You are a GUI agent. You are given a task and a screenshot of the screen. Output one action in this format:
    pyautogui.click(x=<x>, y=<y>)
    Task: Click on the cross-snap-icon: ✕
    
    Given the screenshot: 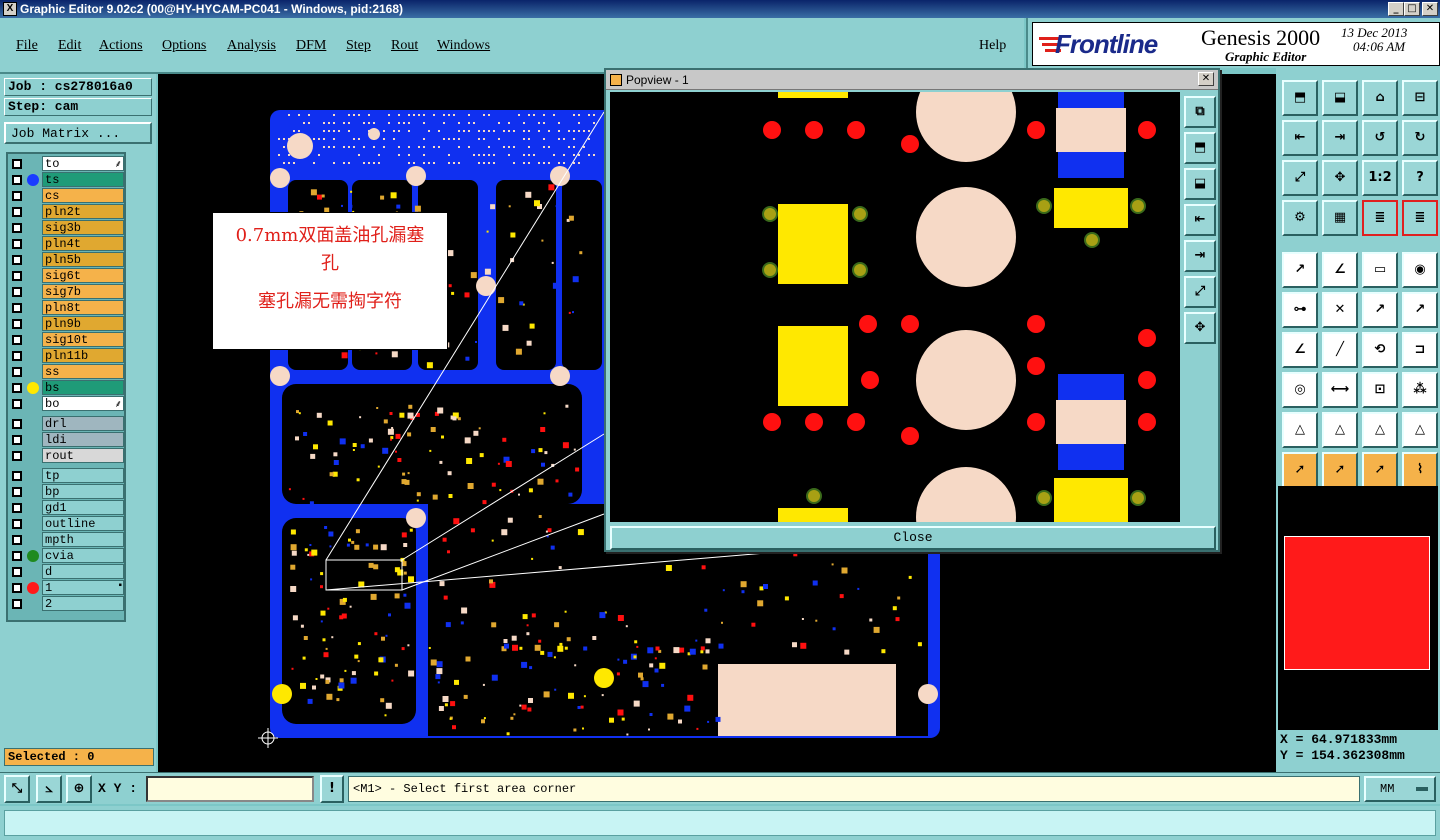 What is the action you would take?
    pyautogui.click(x=1340, y=310)
    